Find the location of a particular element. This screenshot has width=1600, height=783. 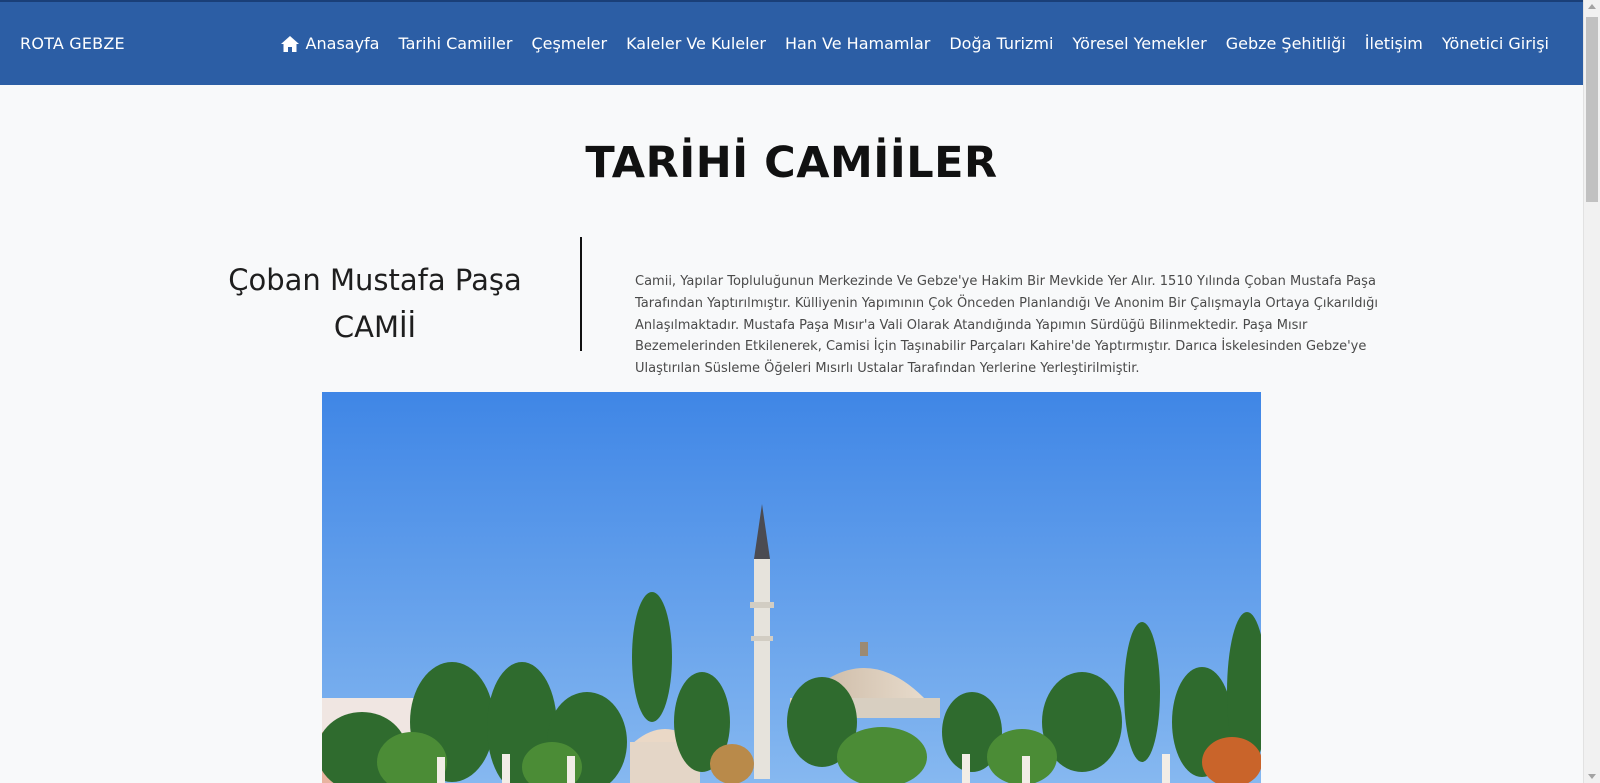

vertical-scrollbar is located at coordinates (1591, 391).